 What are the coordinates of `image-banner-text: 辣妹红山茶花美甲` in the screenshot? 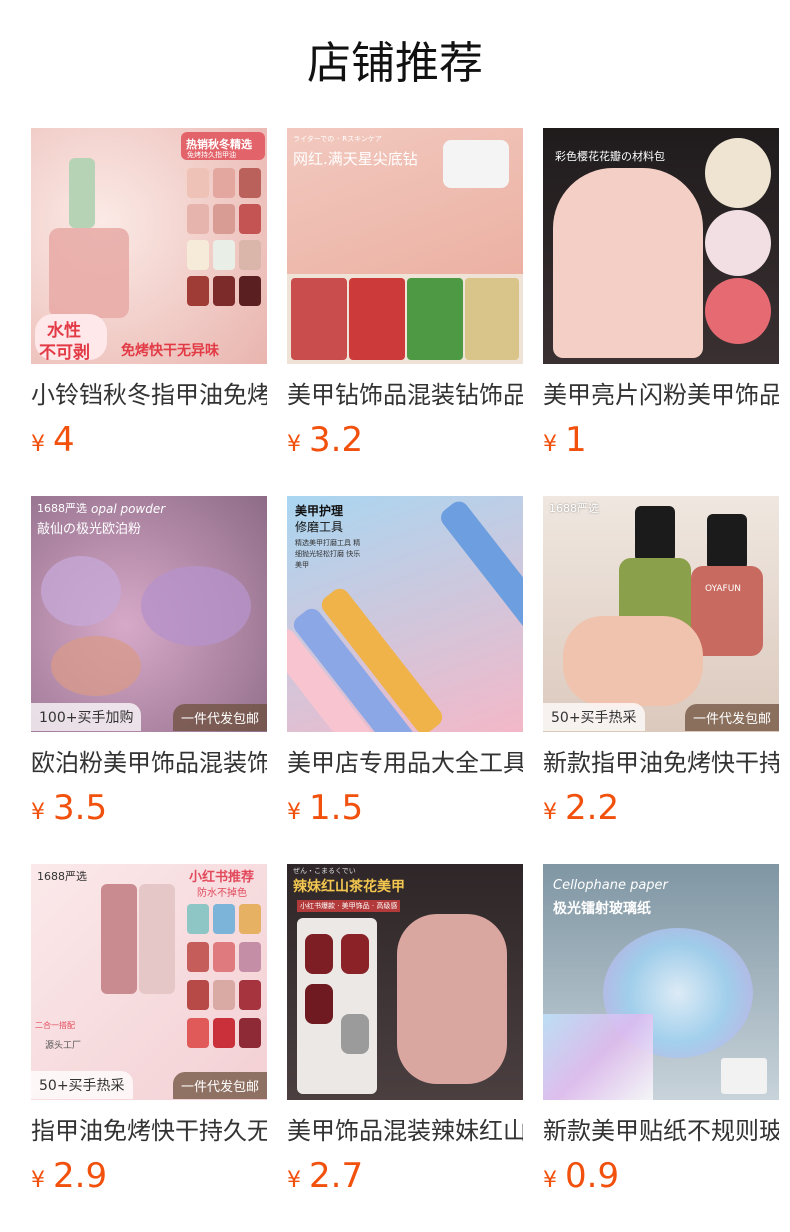 It's located at (349, 887).